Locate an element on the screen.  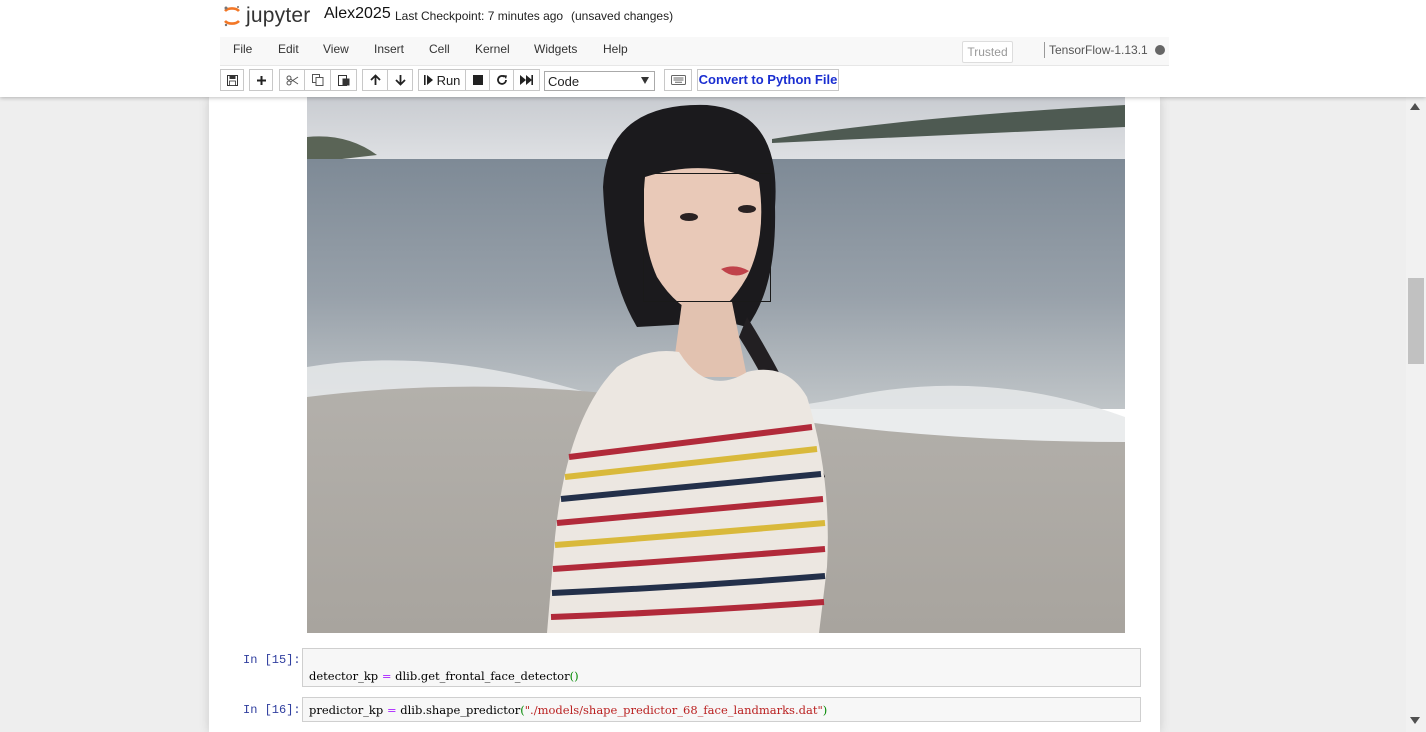
step-forward-icon is located at coordinates (428, 80).